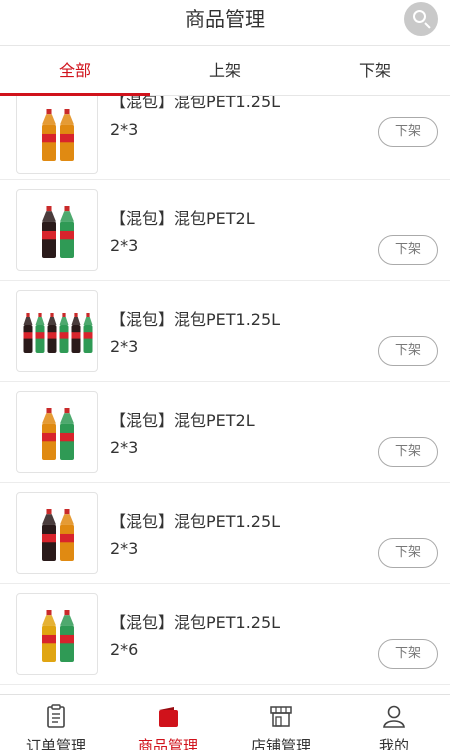 The height and width of the screenshot is (750, 450). Describe the element at coordinates (225, 634) in the screenshot. I see `list-item: 【混包】混包PET1.25L 2*6 下架` at that location.